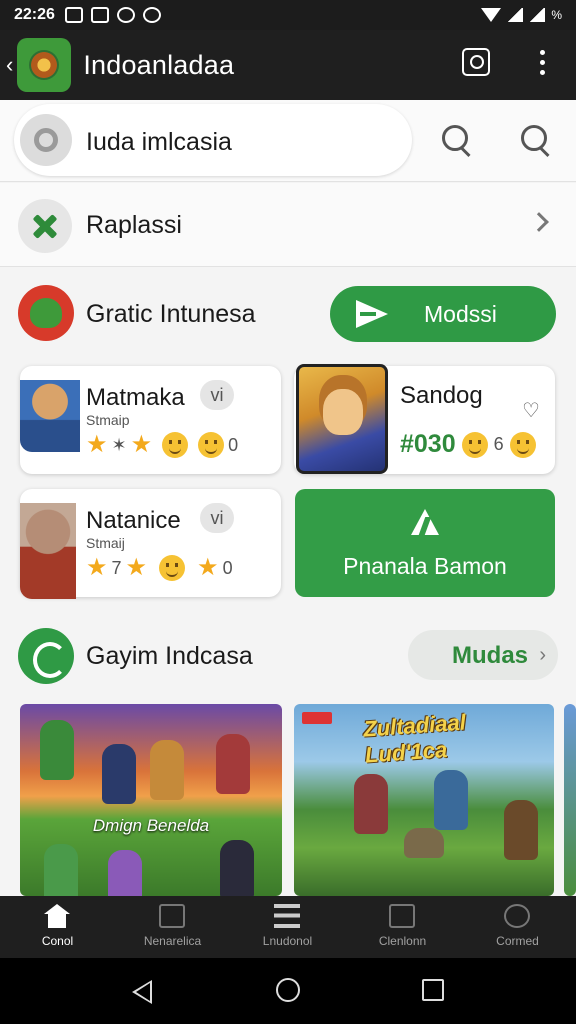 The height and width of the screenshot is (1024, 576). I want to click on search-icon, so click(476, 62).